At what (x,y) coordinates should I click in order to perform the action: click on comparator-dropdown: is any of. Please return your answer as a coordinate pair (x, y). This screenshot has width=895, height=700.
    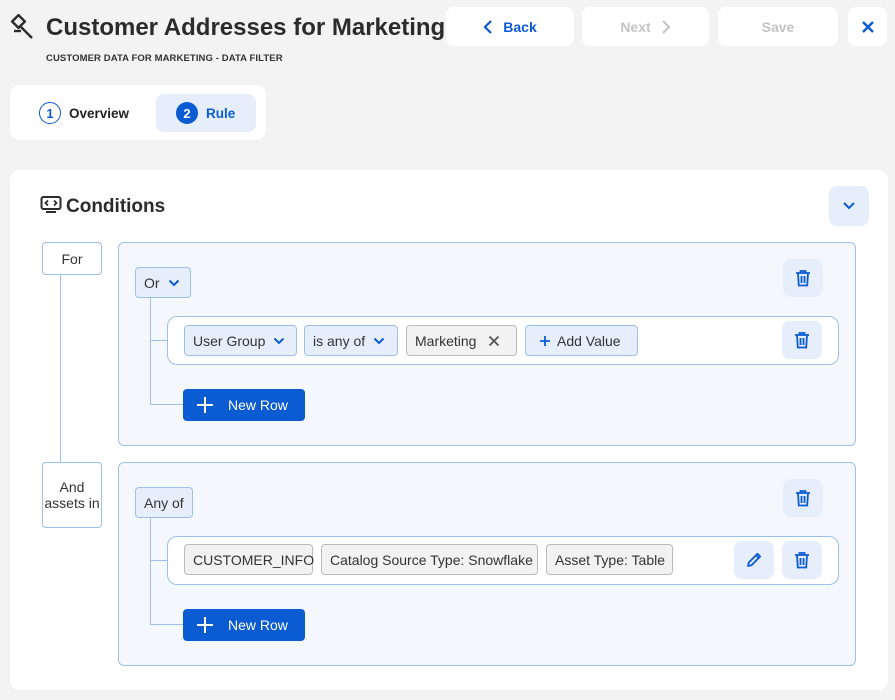
    Looking at the image, I should click on (351, 340).